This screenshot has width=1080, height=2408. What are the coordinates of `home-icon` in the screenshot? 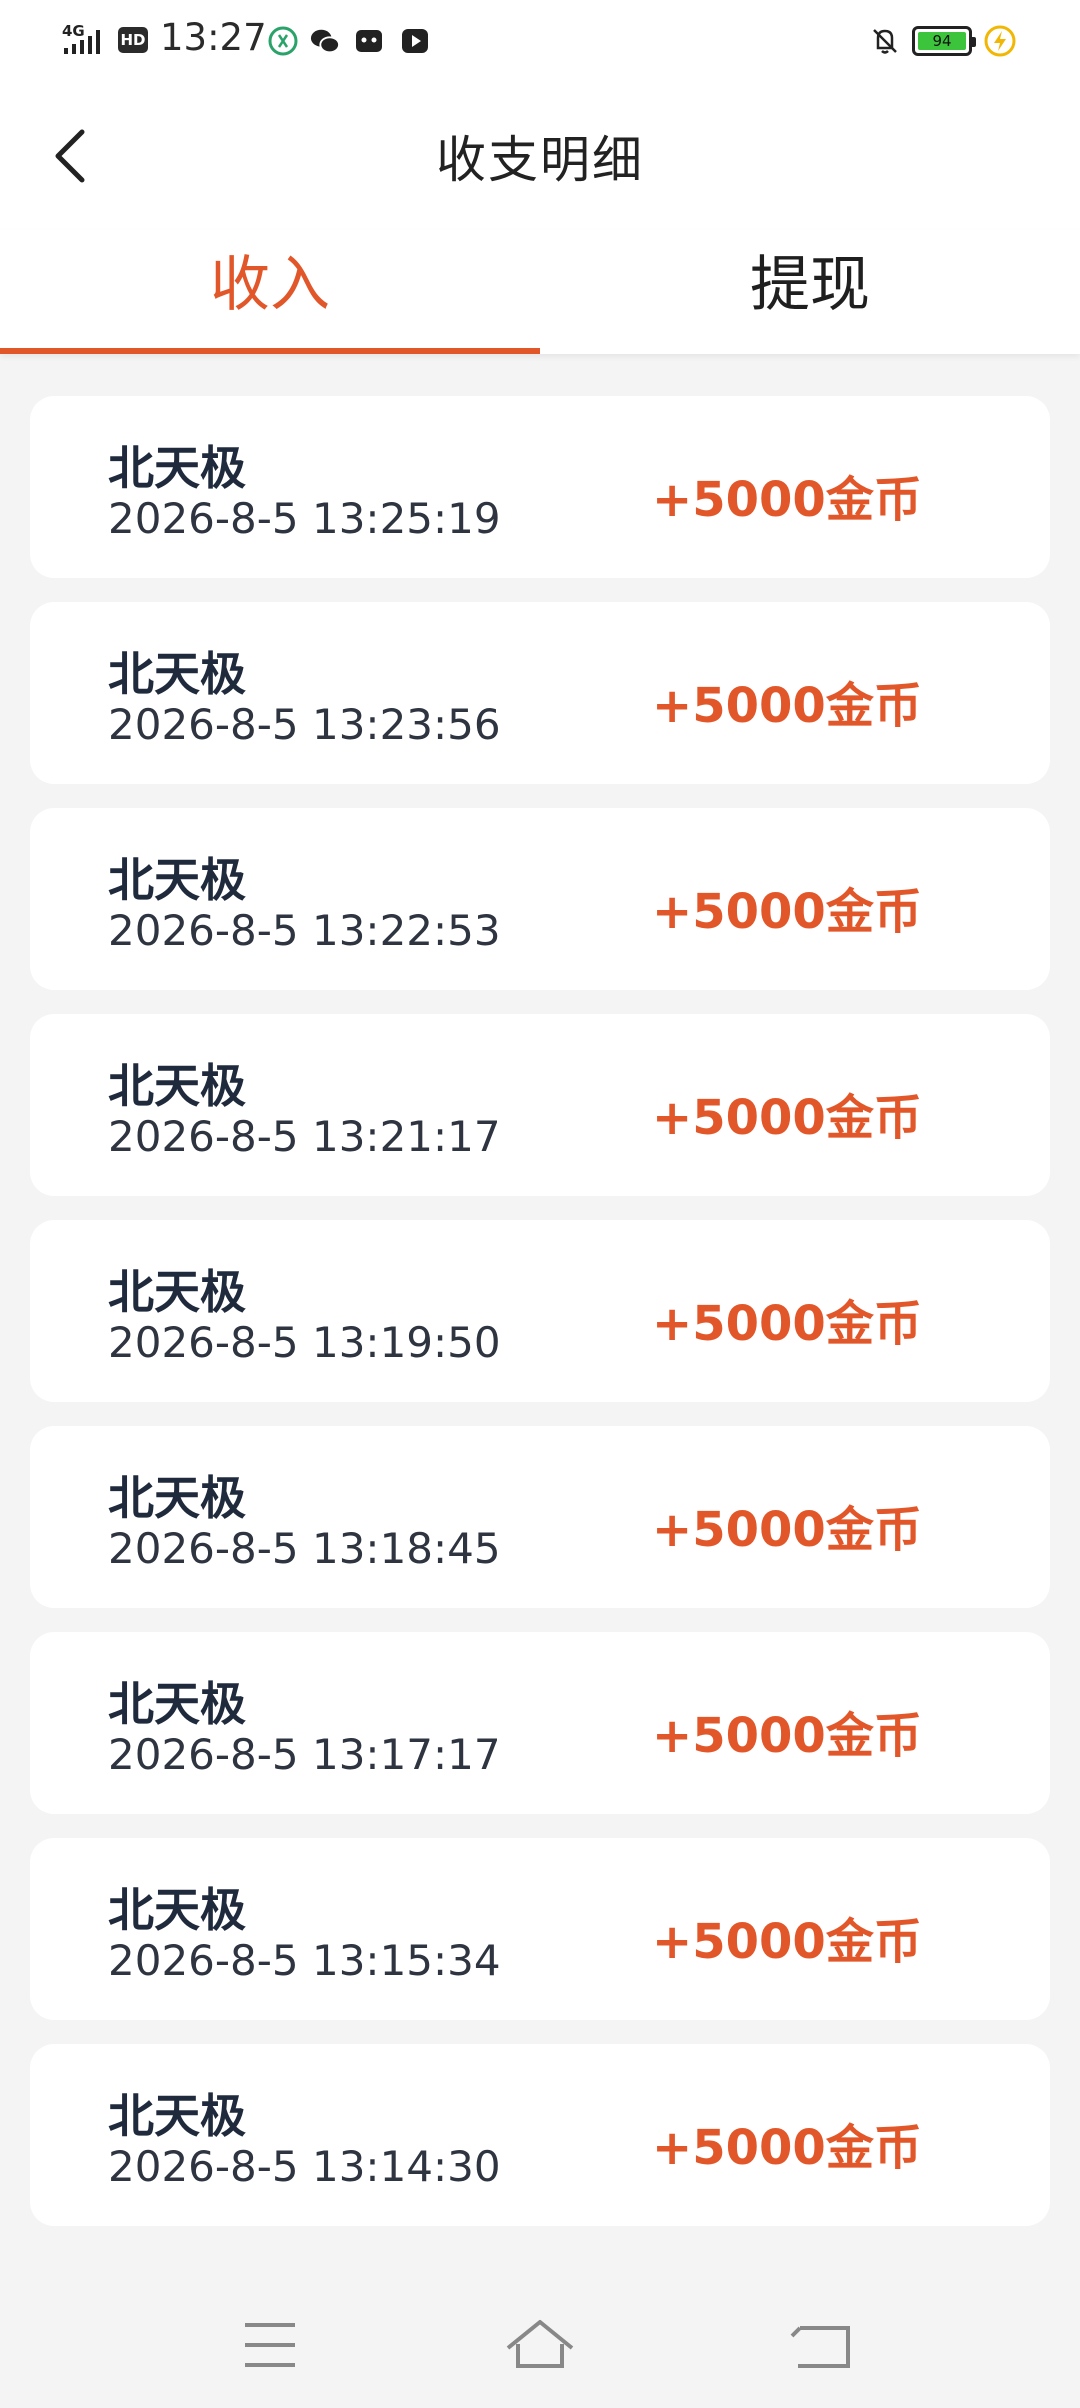 It's located at (540, 2345).